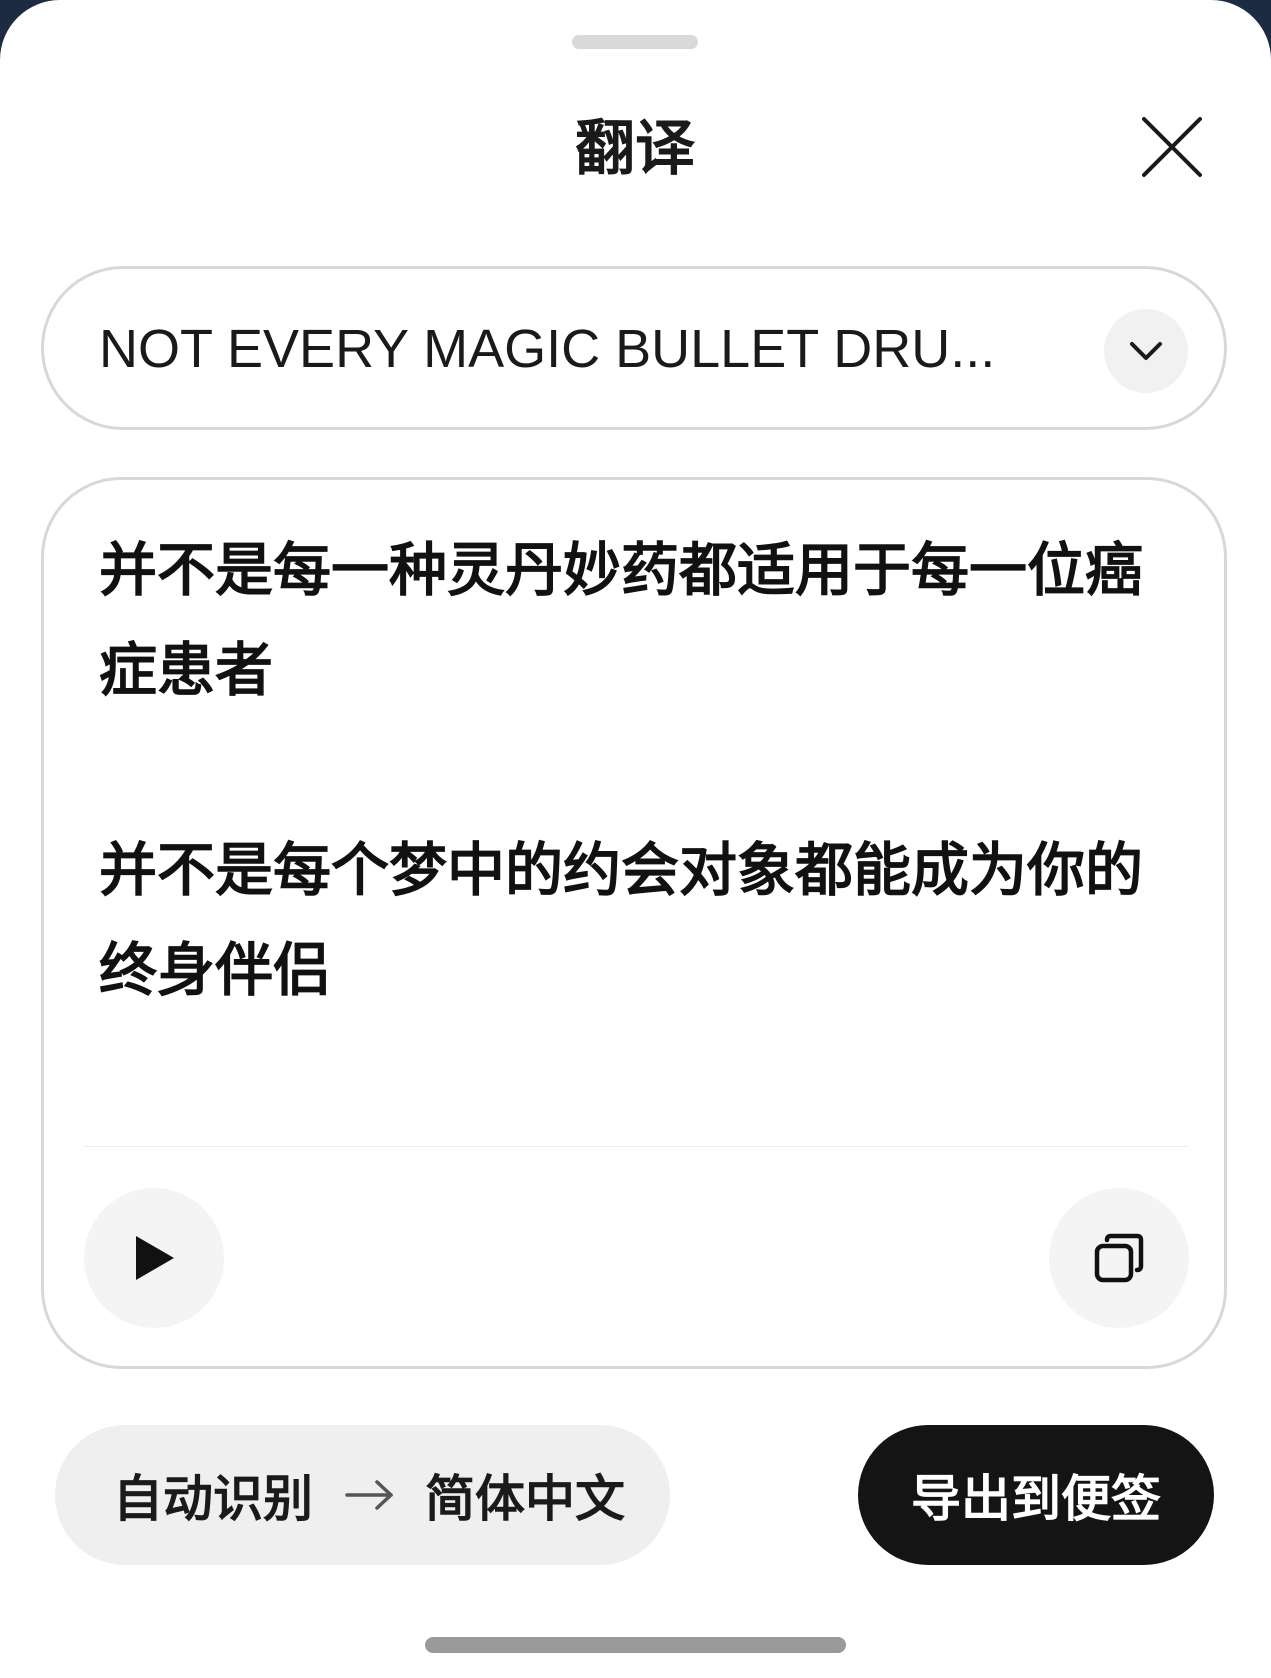 The width and height of the screenshot is (1271, 1678). Describe the element at coordinates (635, 149) in the screenshot. I see `page-title: 翻译` at that location.